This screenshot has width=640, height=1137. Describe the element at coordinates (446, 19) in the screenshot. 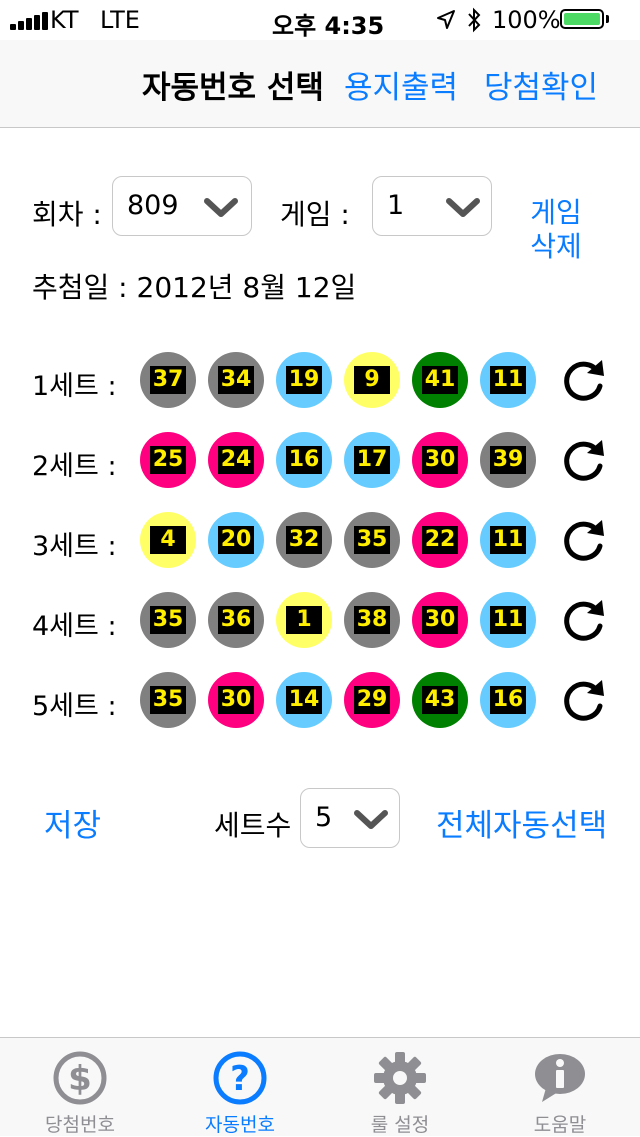

I see `location-icon` at that location.